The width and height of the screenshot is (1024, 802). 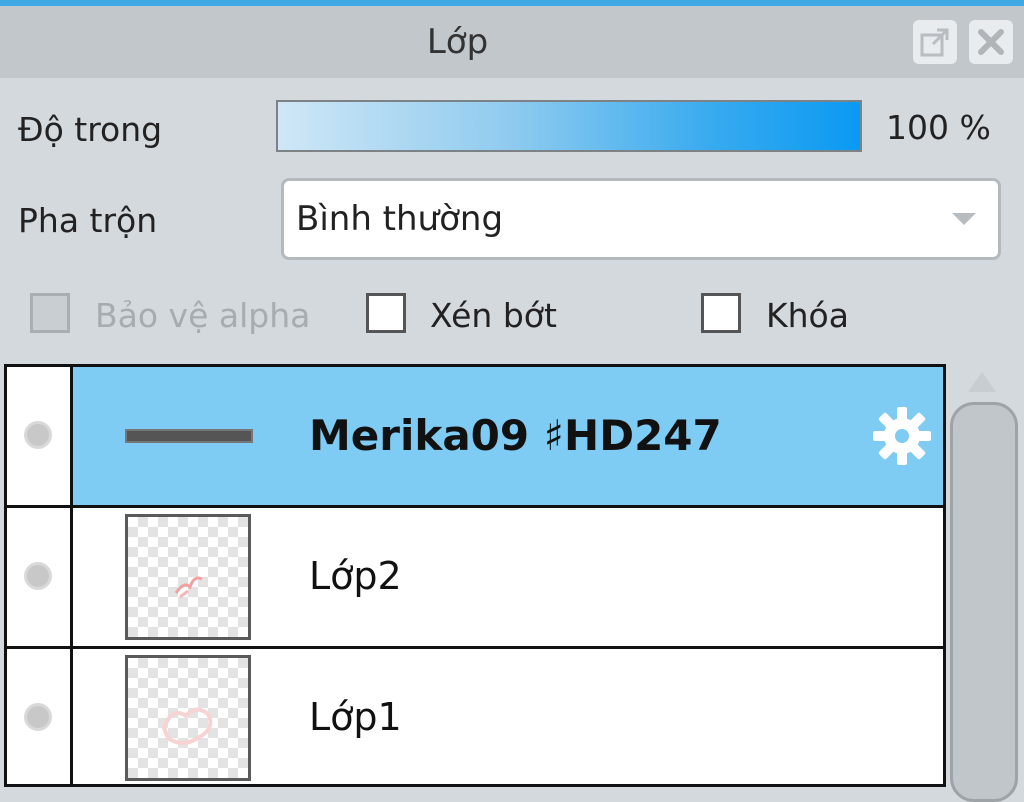 What do you see at coordinates (355, 717) in the screenshot?
I see `layer-name: Lớp1` at bounding box center [355, 717].